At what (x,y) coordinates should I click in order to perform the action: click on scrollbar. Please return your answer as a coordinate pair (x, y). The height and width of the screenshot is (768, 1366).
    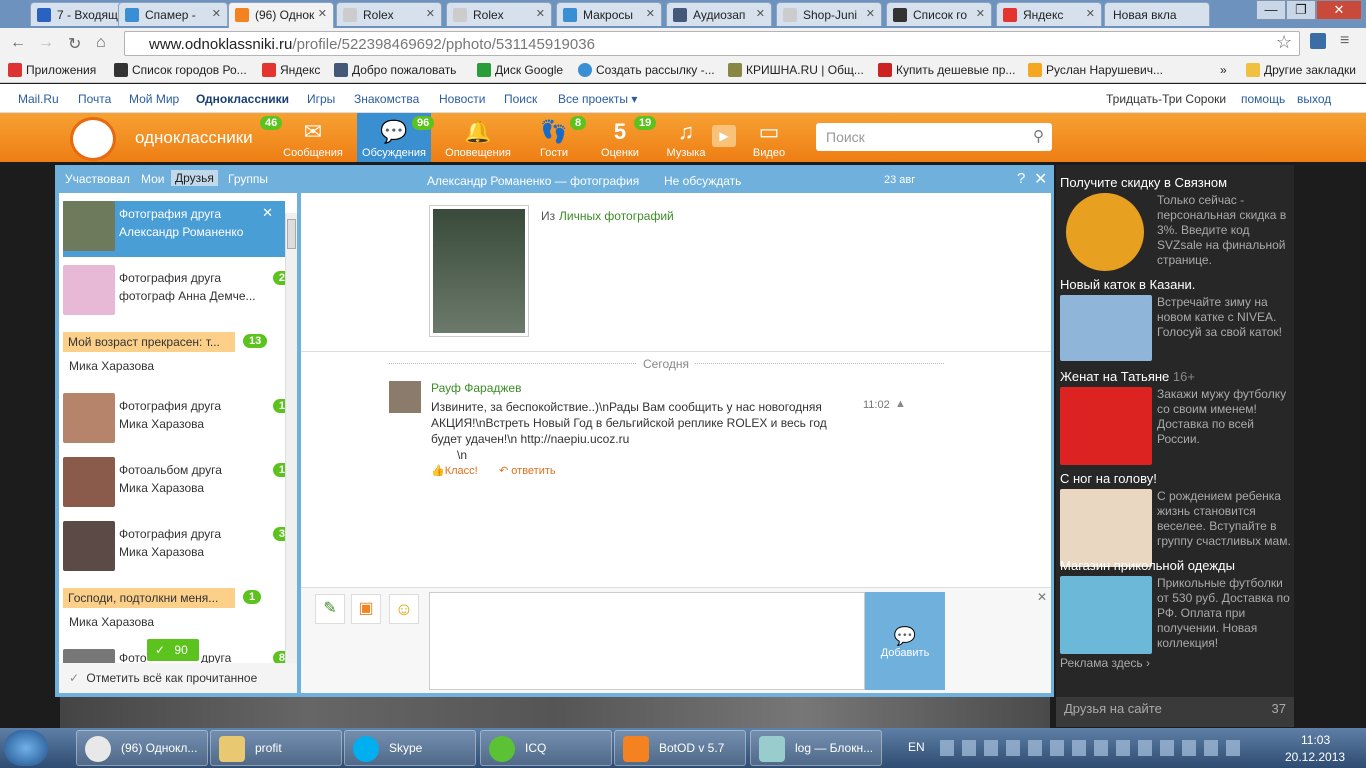
    Looking at the image, I should click on (291, 448).